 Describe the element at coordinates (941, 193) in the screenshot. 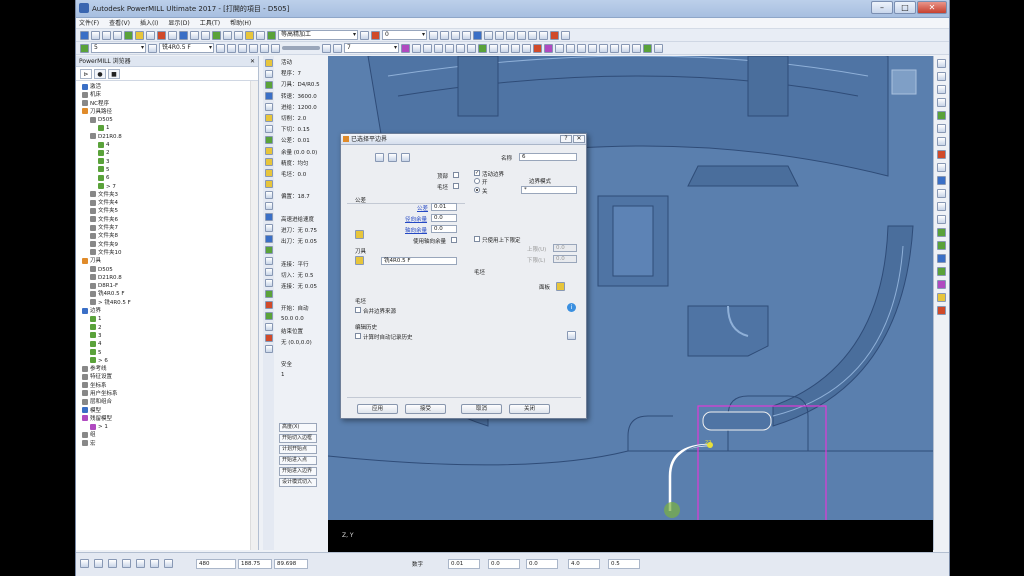

I see `view-wire-icon` at that location.